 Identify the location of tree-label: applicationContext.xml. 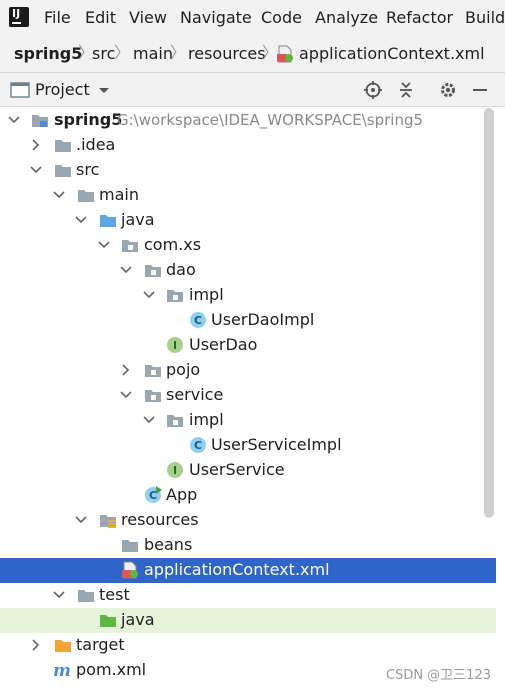
(237, 569).